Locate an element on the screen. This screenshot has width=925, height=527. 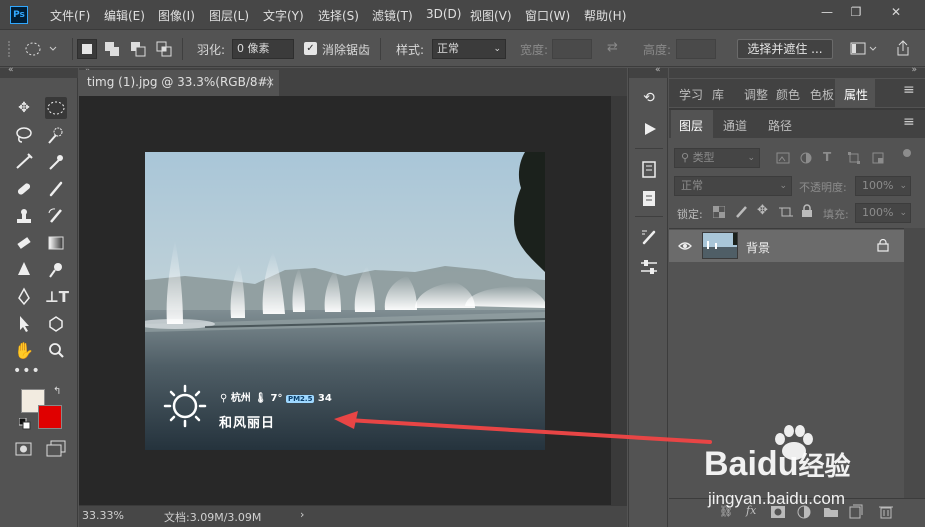
minimize-button: — is located at coordinates (827, 12).